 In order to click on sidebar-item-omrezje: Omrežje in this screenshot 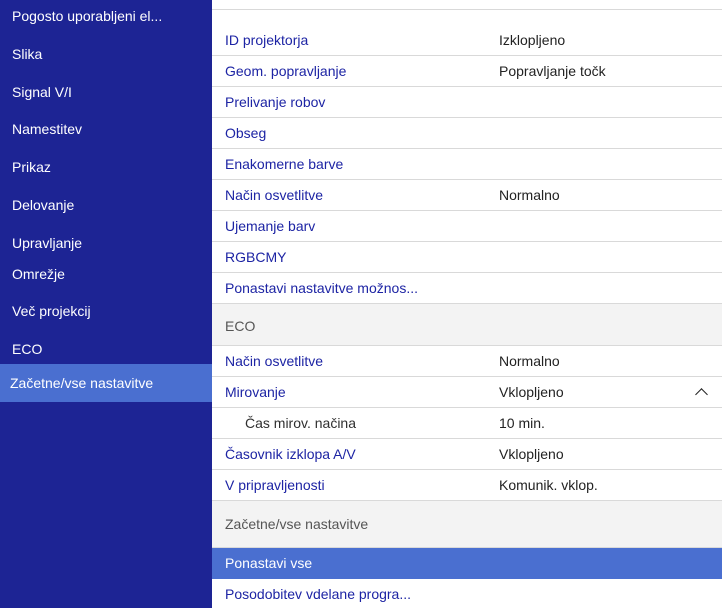, I will do `click(111, 274)`.